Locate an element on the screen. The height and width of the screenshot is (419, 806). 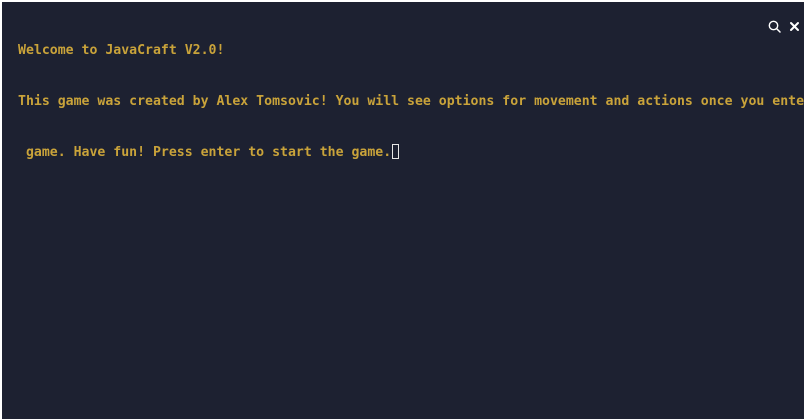
text-cursor is located at coordinates (396, 151).